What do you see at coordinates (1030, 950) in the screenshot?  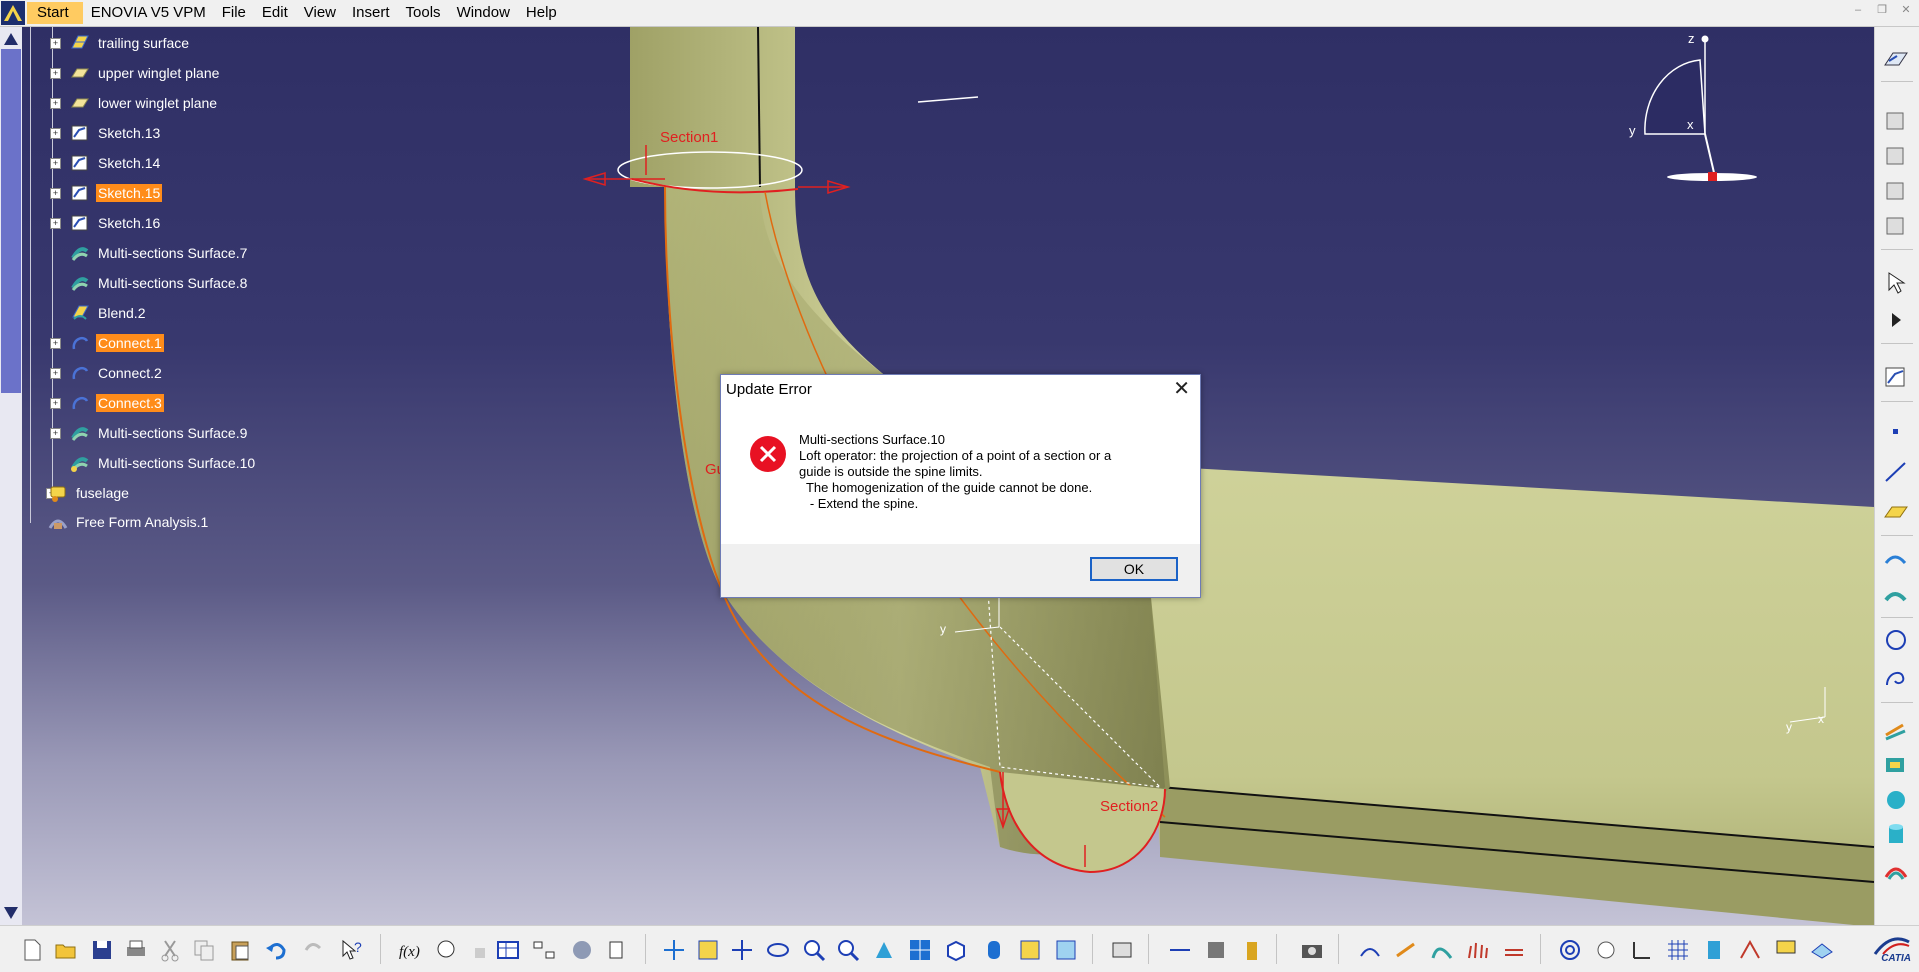 I see `hide-show-icon` at bounding box center [1030, 950].